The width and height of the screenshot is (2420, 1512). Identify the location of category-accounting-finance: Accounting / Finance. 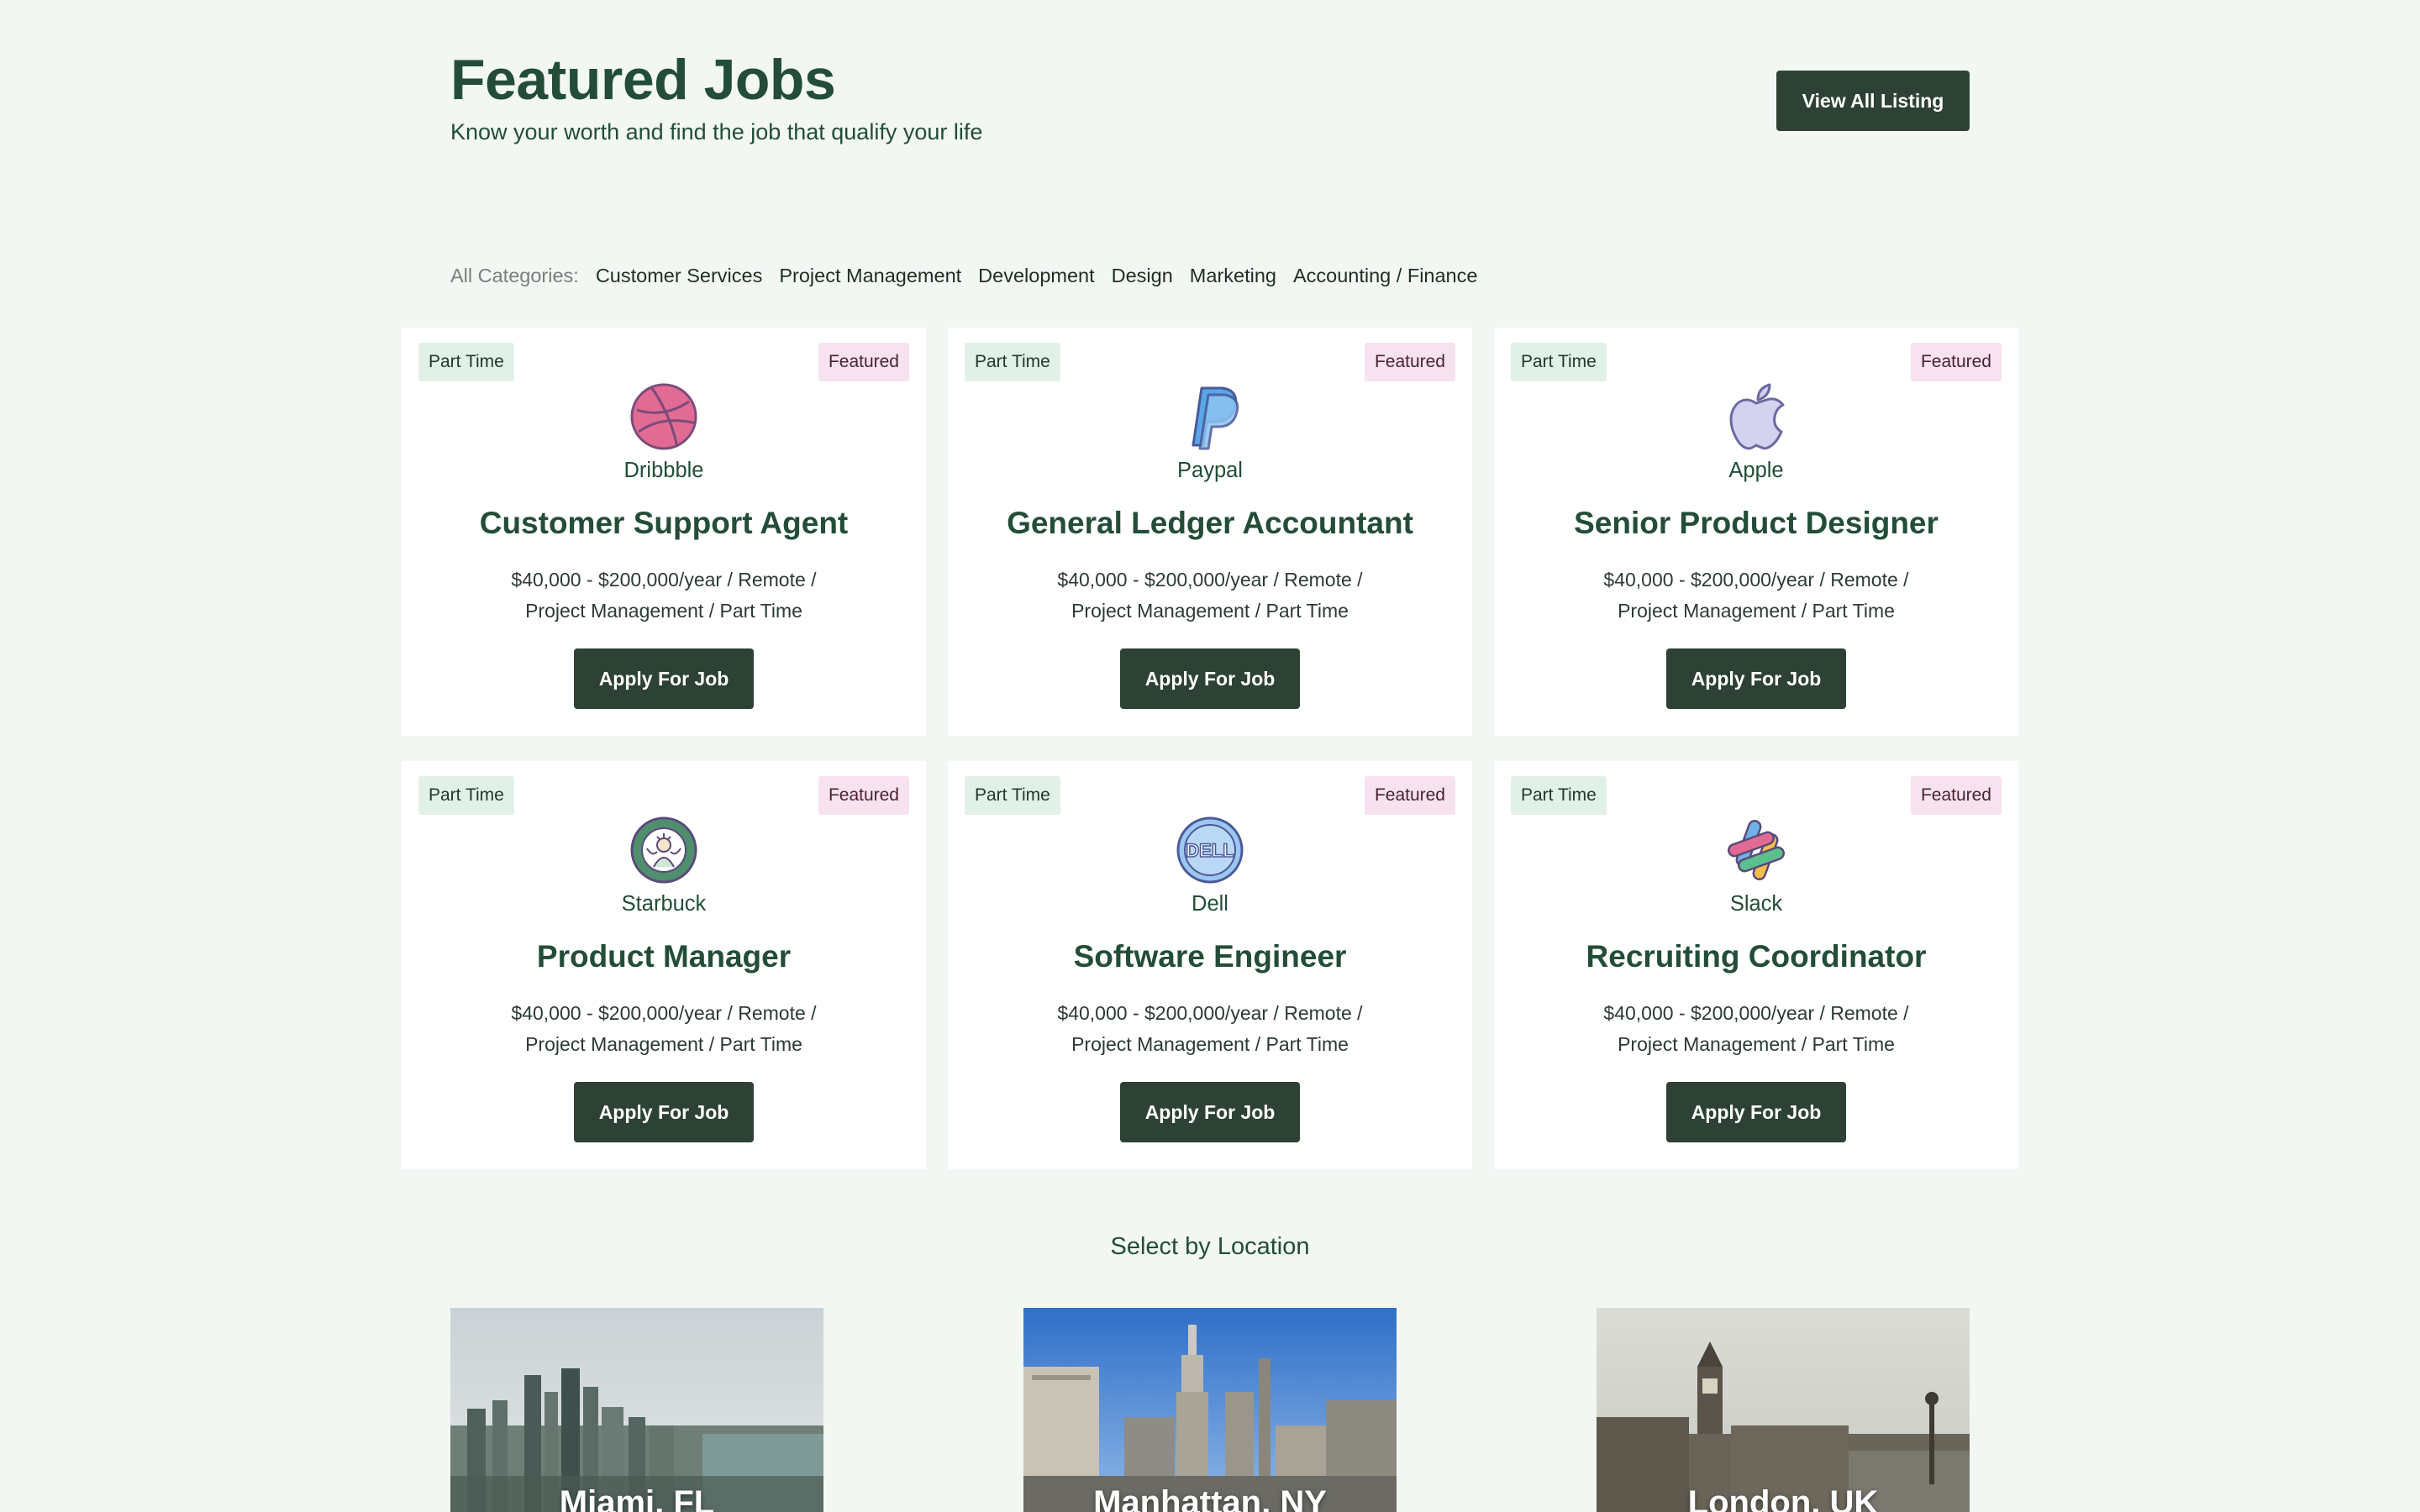
(1385, 276).